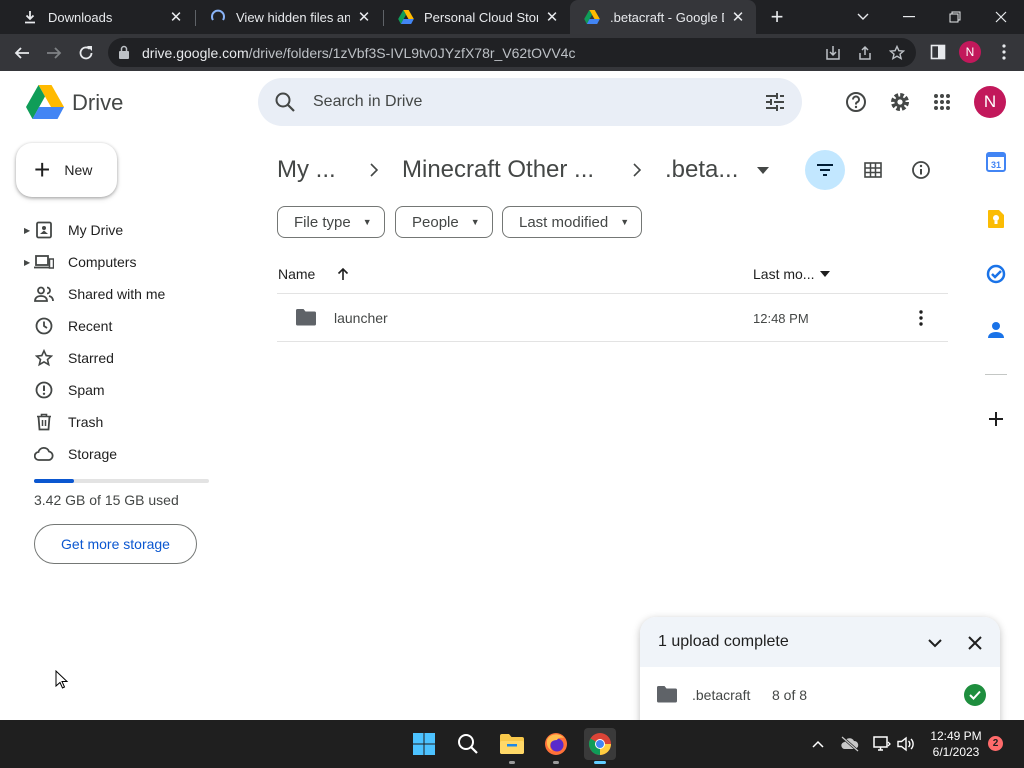  What do you see at coordinates (865, 53) in the screenshot?
I see `share-icon` at bounding box center [865, 53].